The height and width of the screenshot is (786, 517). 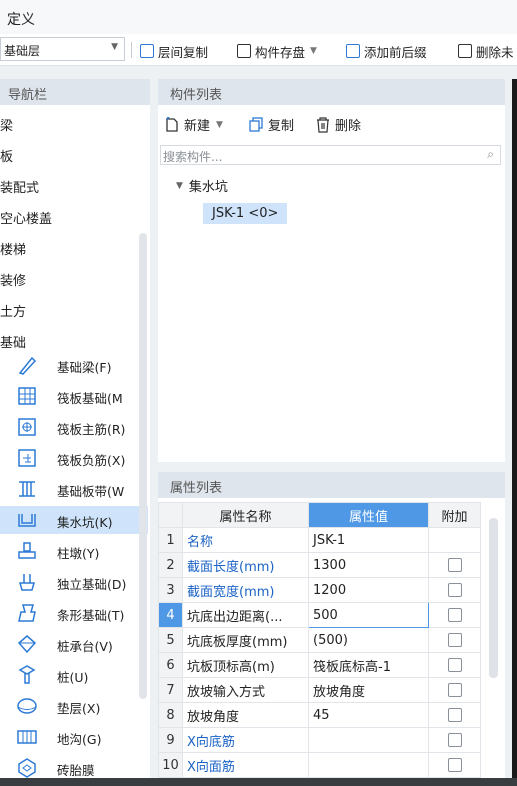 What do you see at coordinates (368, 640) in the screenshot?
I see `property-value: (500)` at bounding box center [368, 640].